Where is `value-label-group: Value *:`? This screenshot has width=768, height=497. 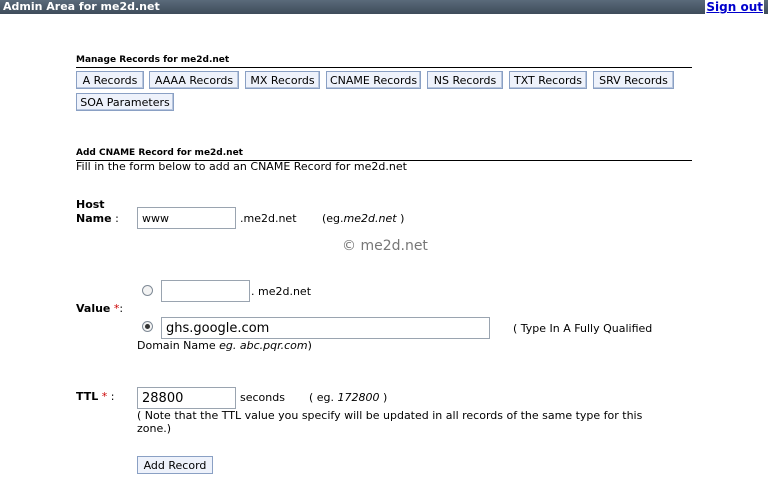 value-label-group: Value *: is located at coordinates (99, 308).